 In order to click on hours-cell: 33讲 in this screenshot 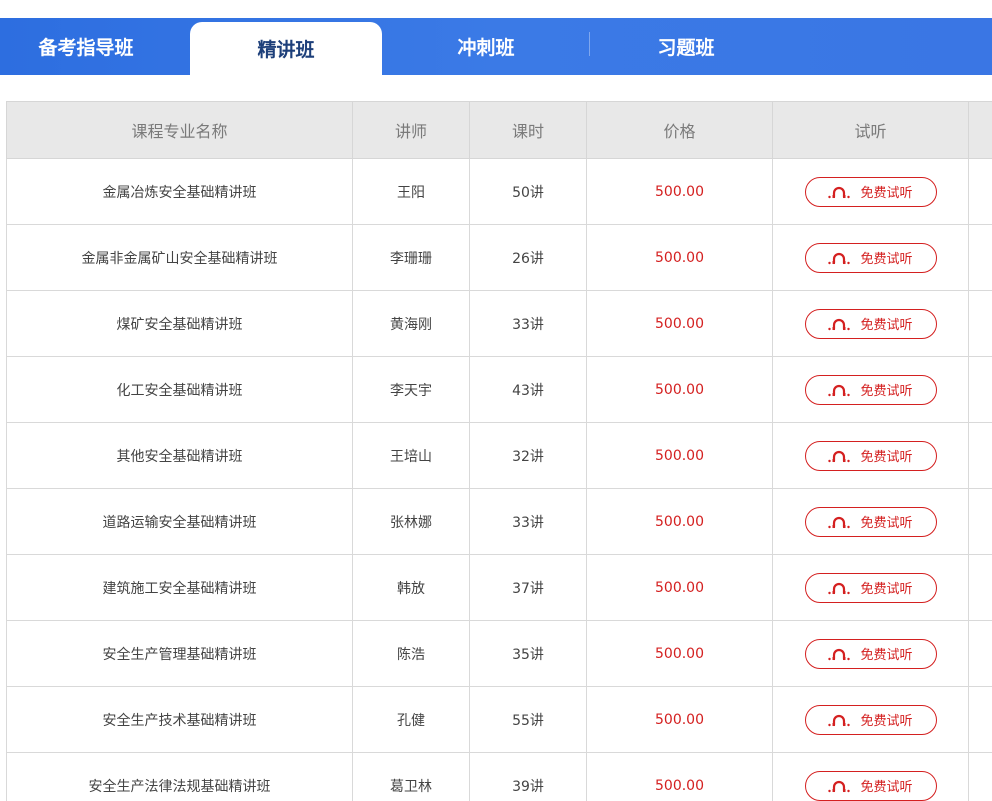, I will do `click(528, 522)`.